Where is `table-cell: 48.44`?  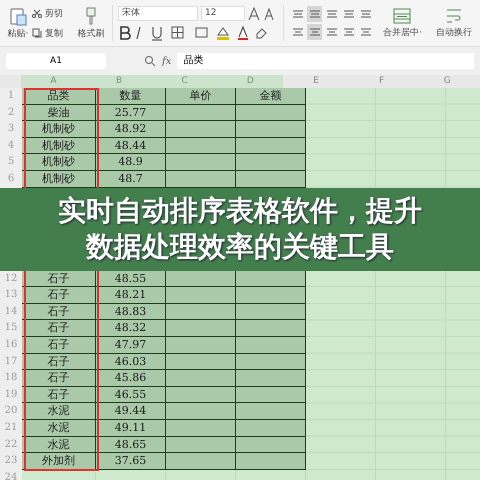 table-cell: 48.44 is located at coordinates (131, 146).